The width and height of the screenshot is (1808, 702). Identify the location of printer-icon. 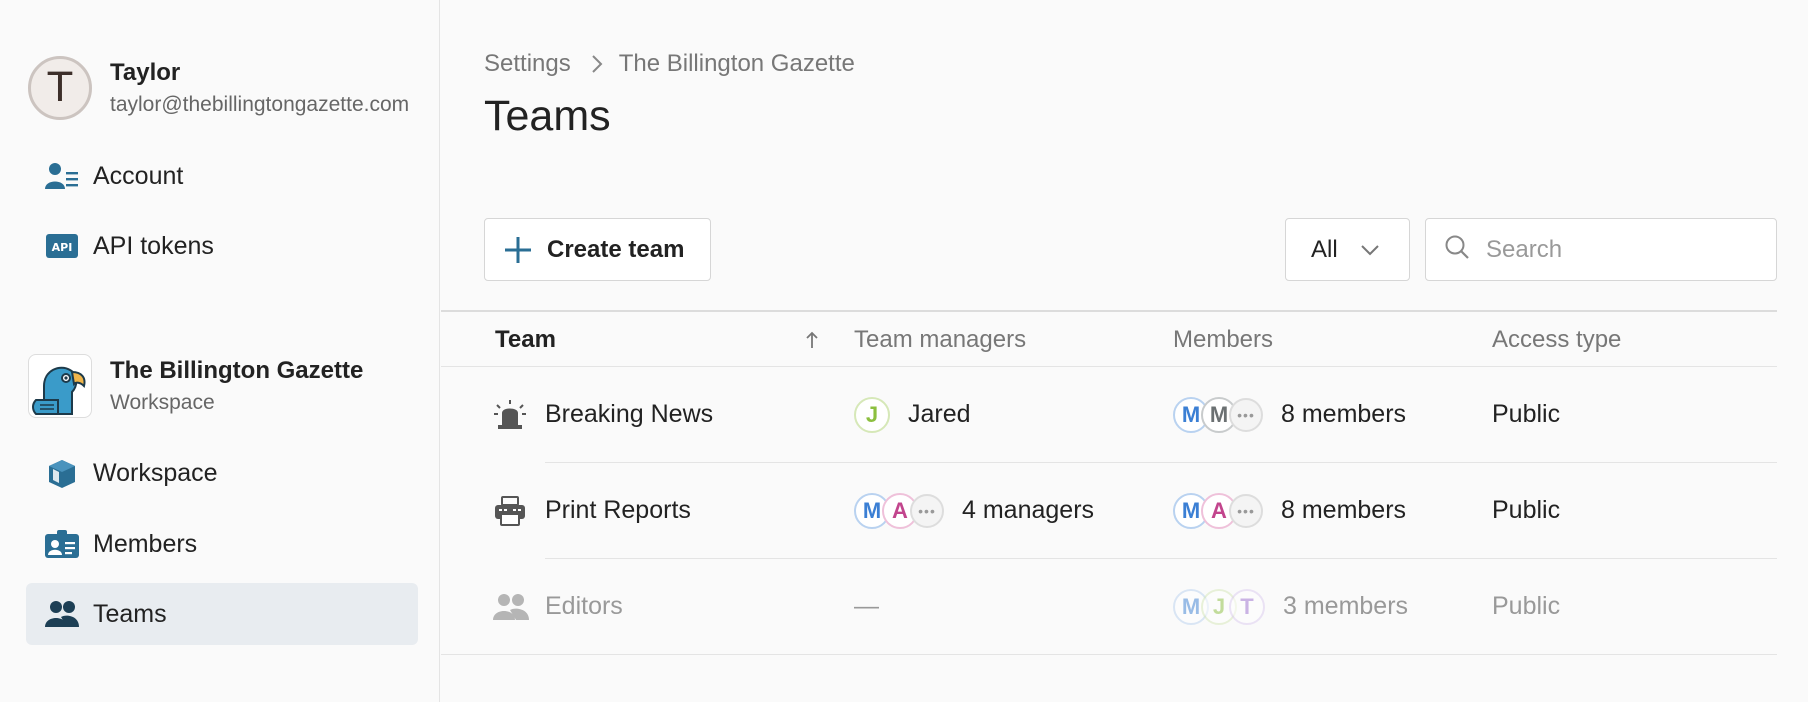
(510, 510).